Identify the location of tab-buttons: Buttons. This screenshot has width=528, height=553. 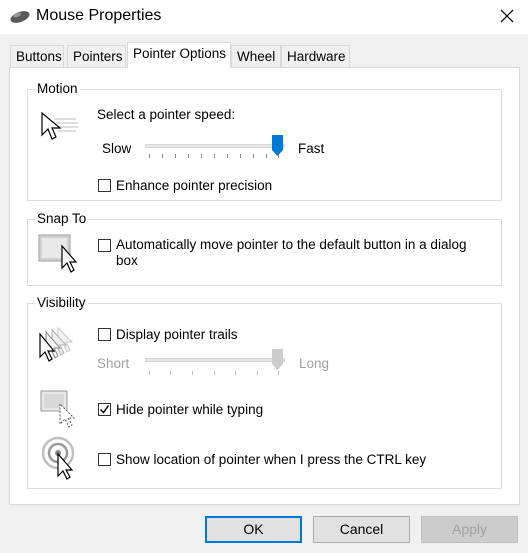
(37, 56).